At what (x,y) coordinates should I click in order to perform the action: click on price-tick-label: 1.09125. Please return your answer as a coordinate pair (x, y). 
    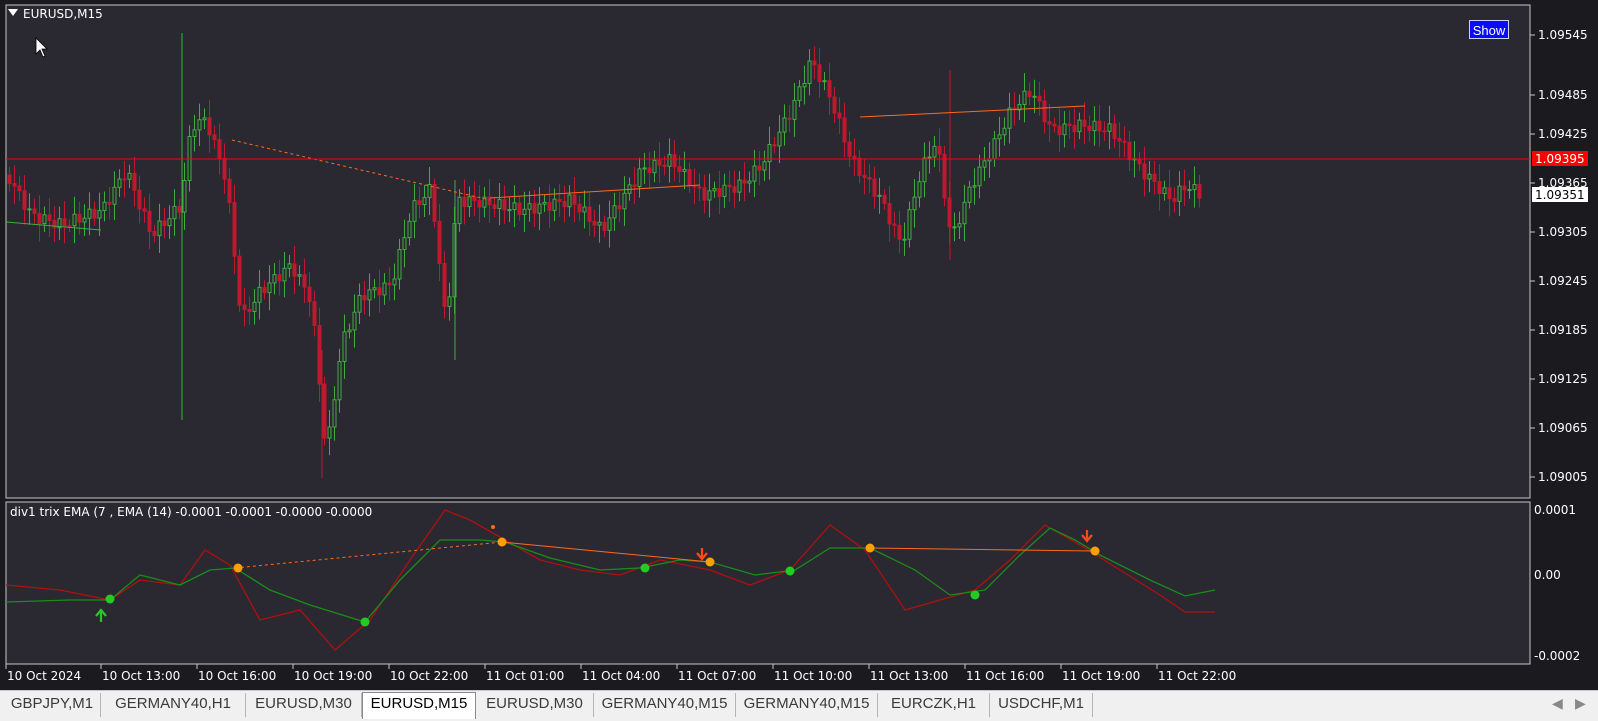
    Looking at the image, I should click on (1563, 379).